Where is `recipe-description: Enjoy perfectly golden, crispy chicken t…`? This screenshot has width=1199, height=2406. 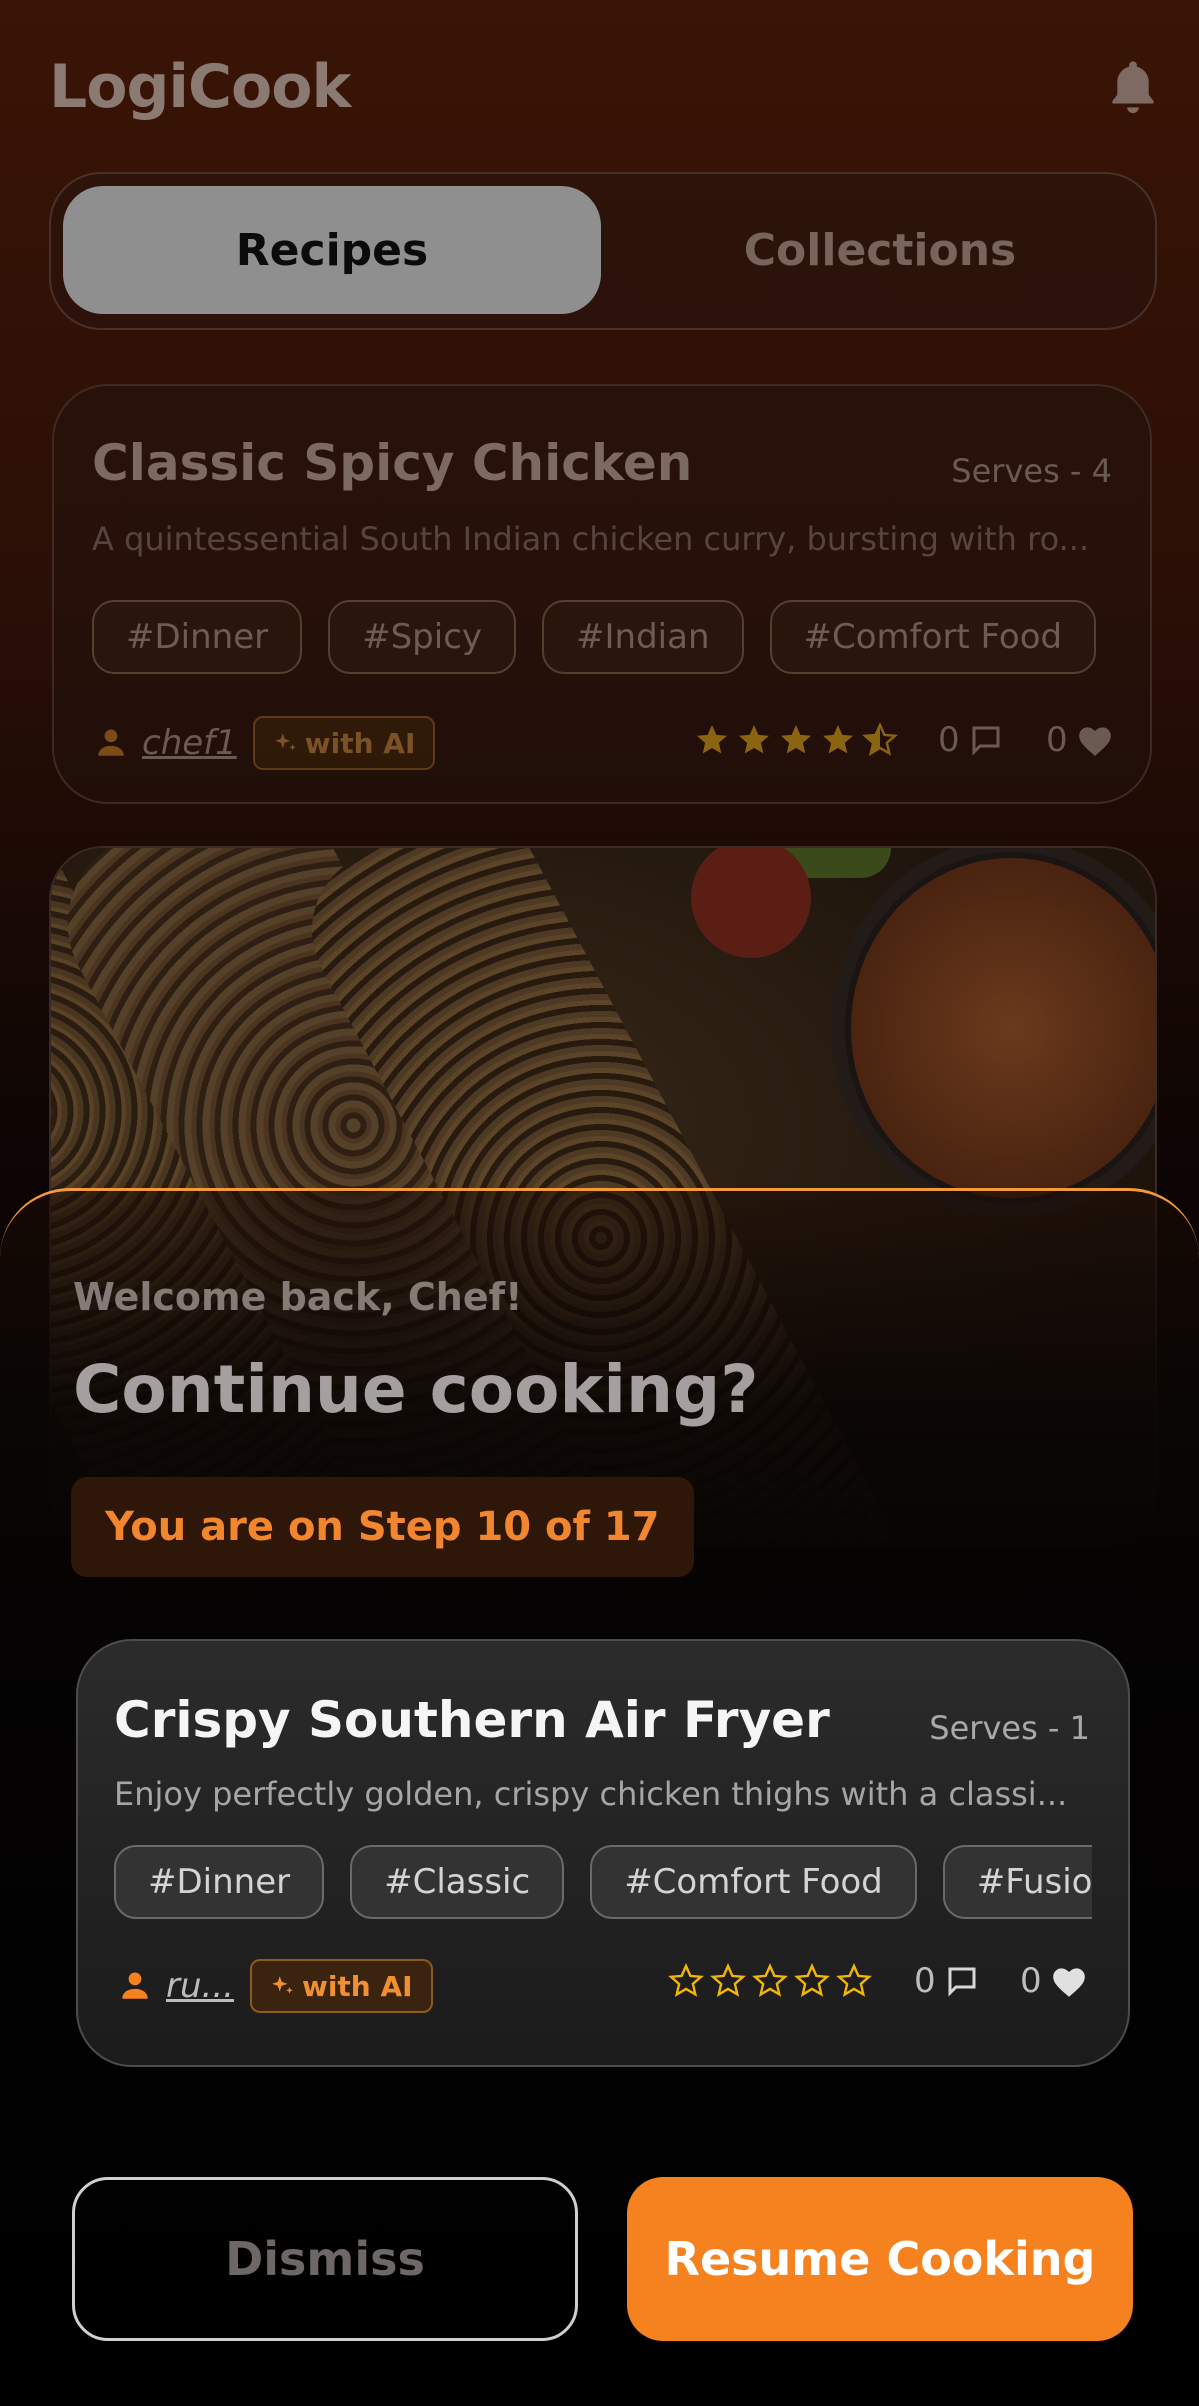 recipe-description: Enjoy perfectly golden, crispy chicken t… is located at coordinates (591, 1794).